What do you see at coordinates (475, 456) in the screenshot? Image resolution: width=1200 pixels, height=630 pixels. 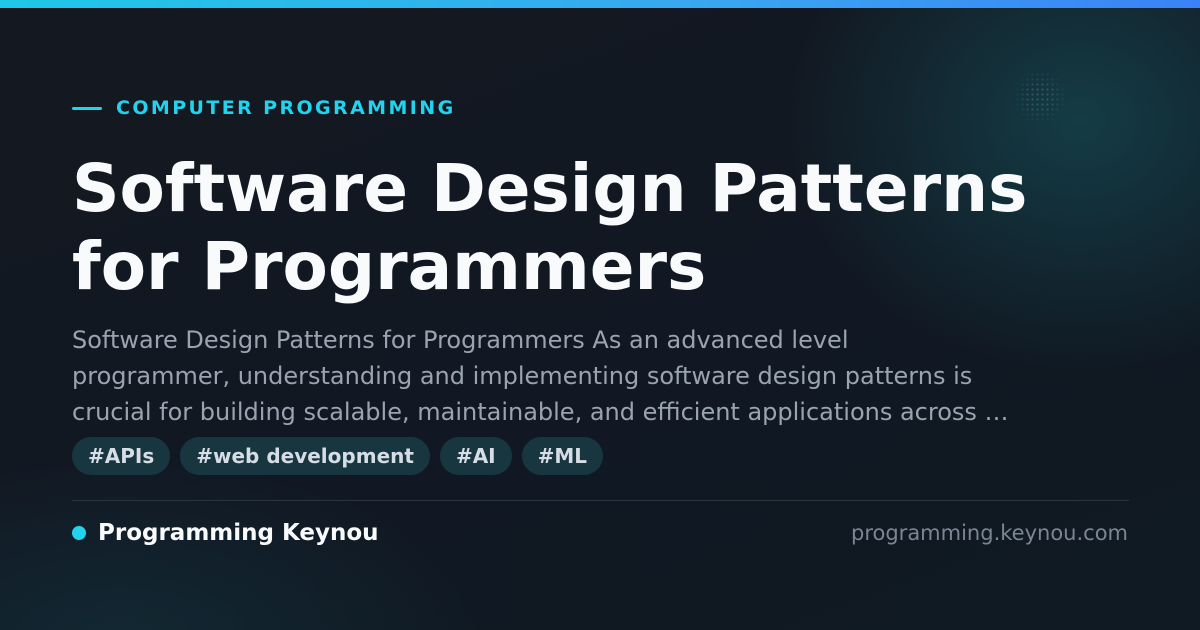 I see `tag-ai: #AI` at bounding box center [475, 456].